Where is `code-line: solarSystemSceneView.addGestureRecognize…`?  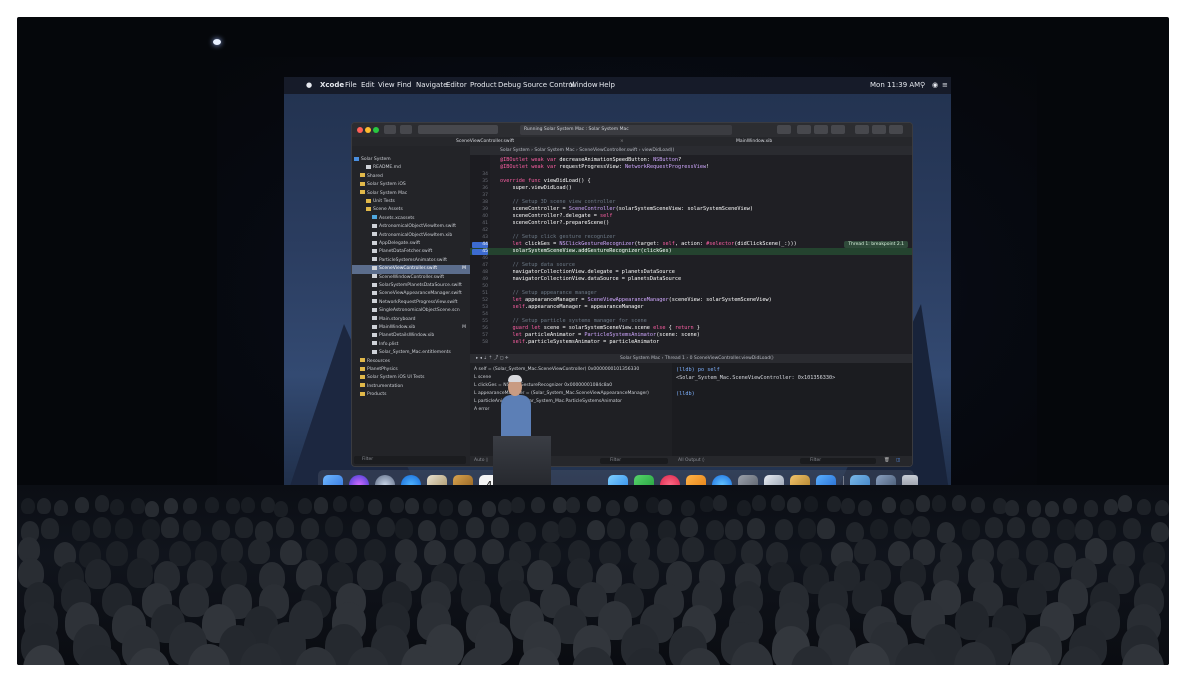 code-line: solarSystemSceneView.addGestureRecognize… is located at coordinates (705, 251).